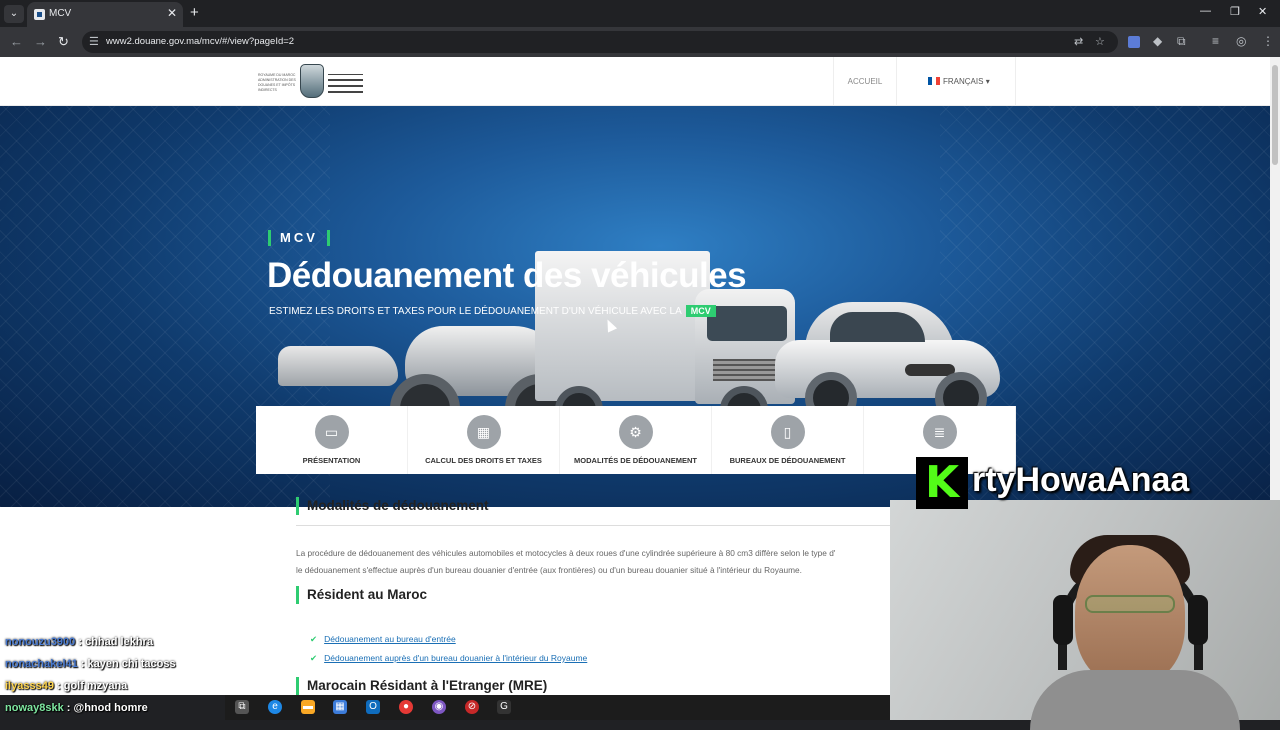 This screenshot has width=1280, height=730. What do you see at coordinates (29, 686) in the screenshot?
I see `chat-username: ilyasss49` at bounding box center [29, 686].